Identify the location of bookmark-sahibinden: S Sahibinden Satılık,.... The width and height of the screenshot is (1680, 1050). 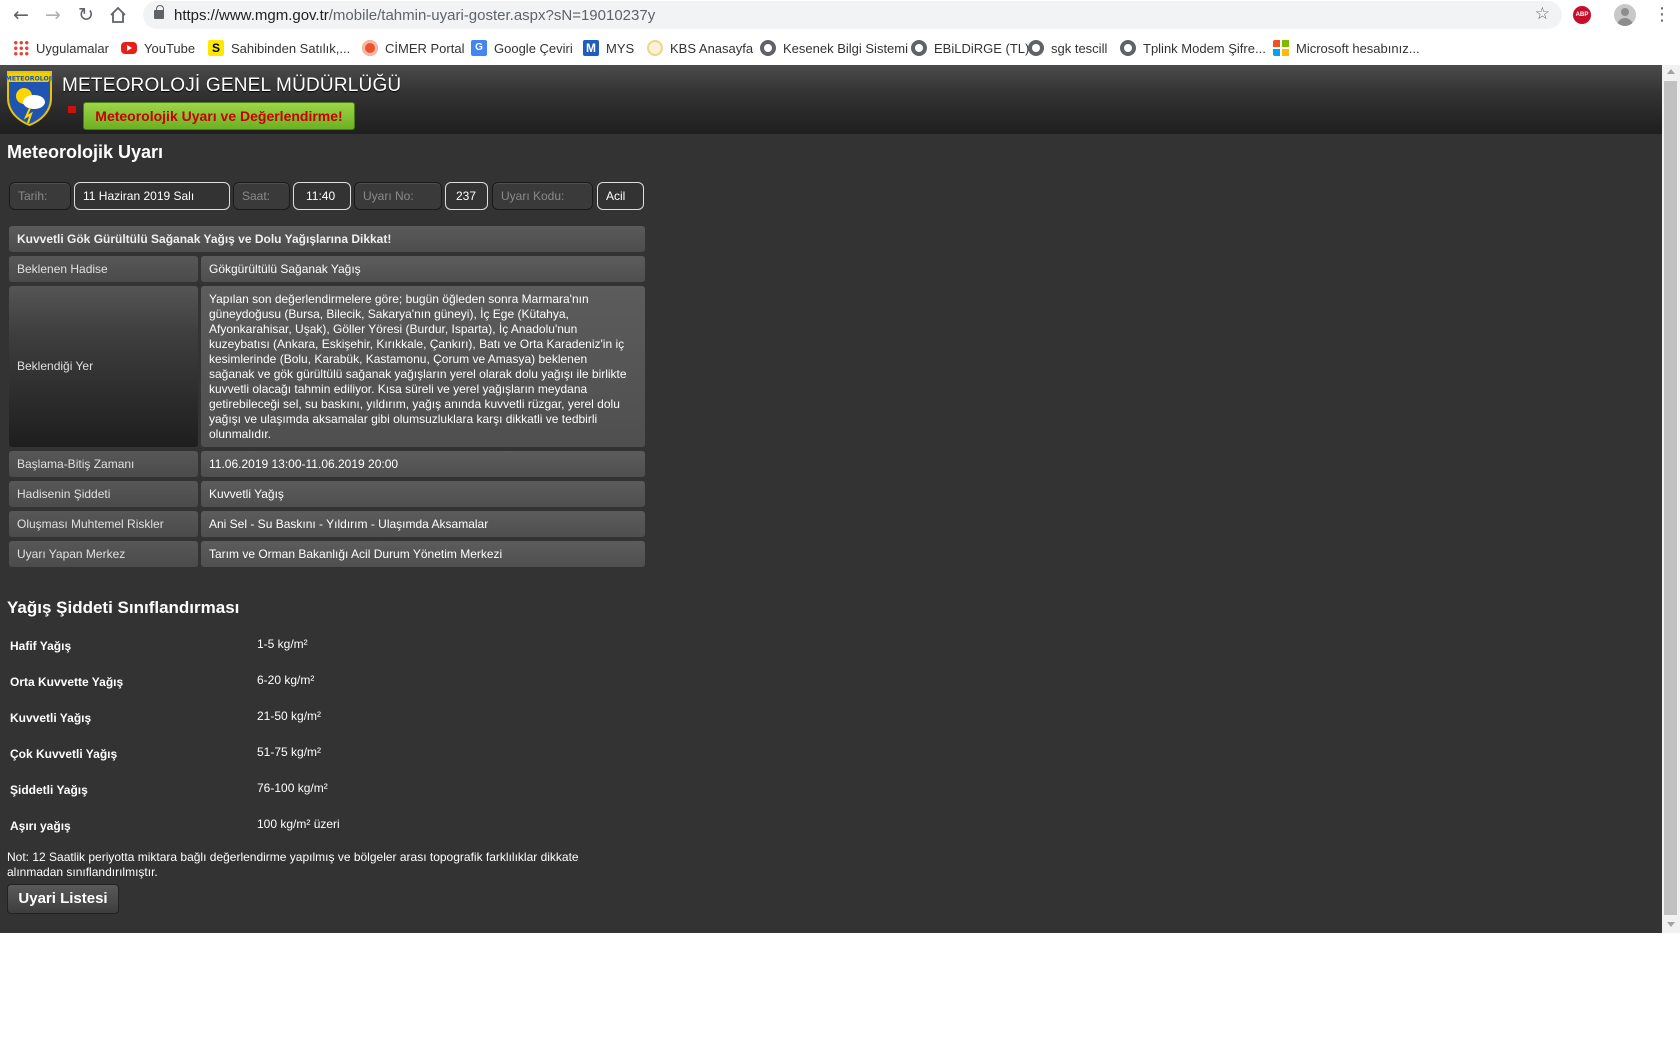
(279, 48).